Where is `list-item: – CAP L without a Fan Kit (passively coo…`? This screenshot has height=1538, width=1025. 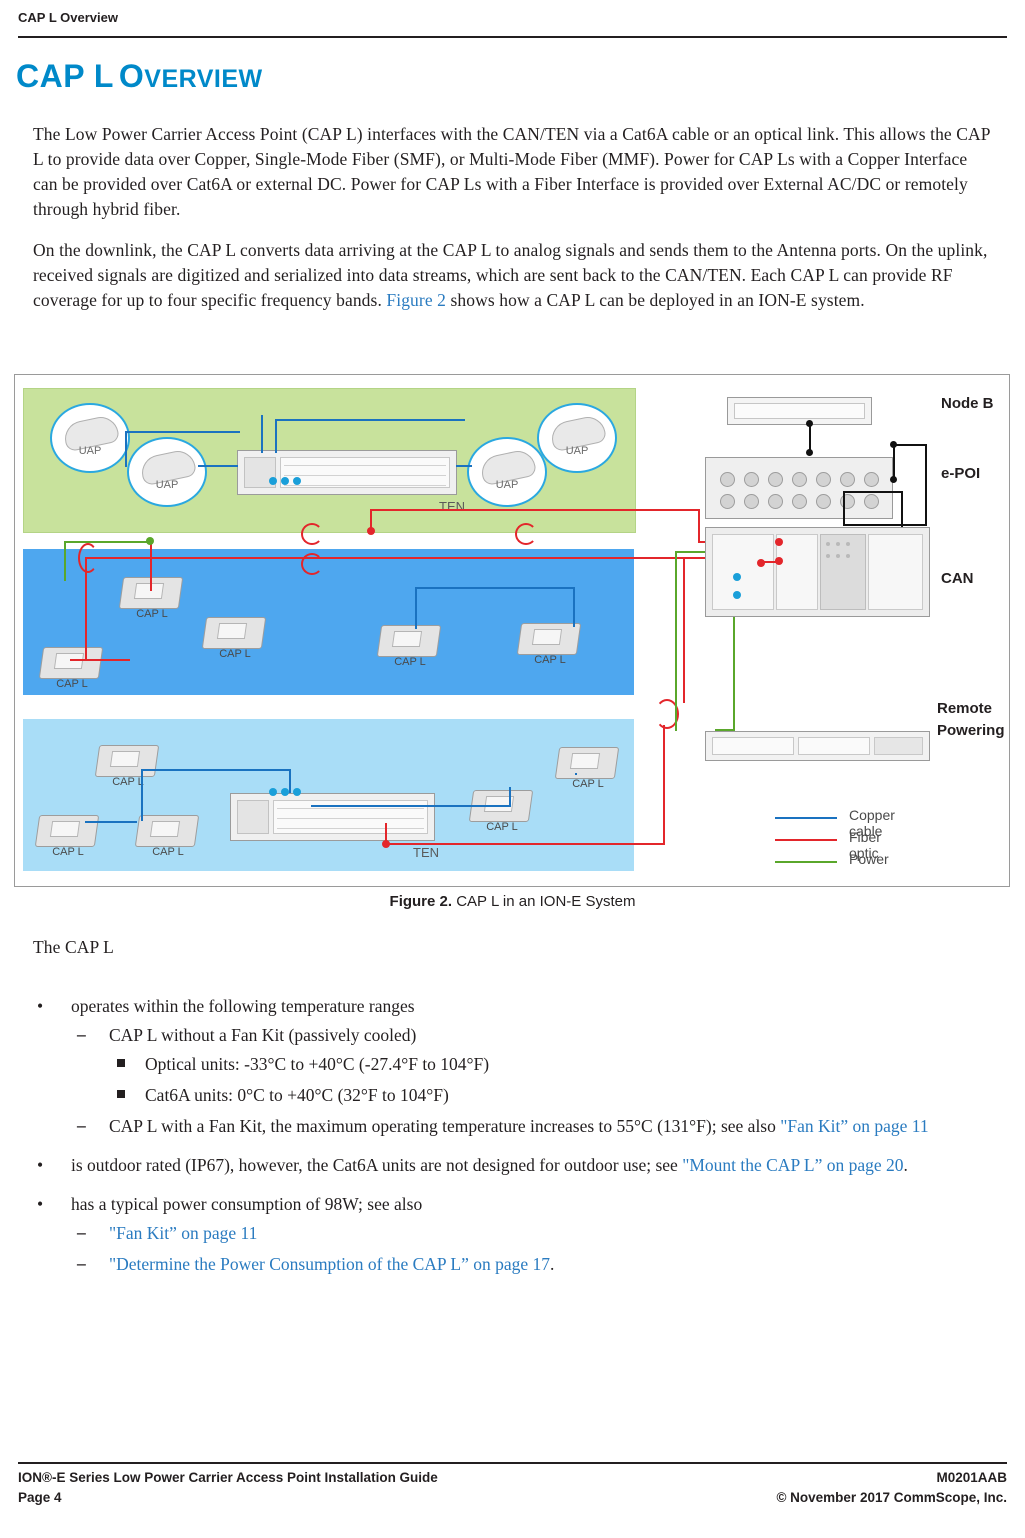 list-item: – CAP L without a Fan Kit (passively coo… is located at coordinates (532, 1065).